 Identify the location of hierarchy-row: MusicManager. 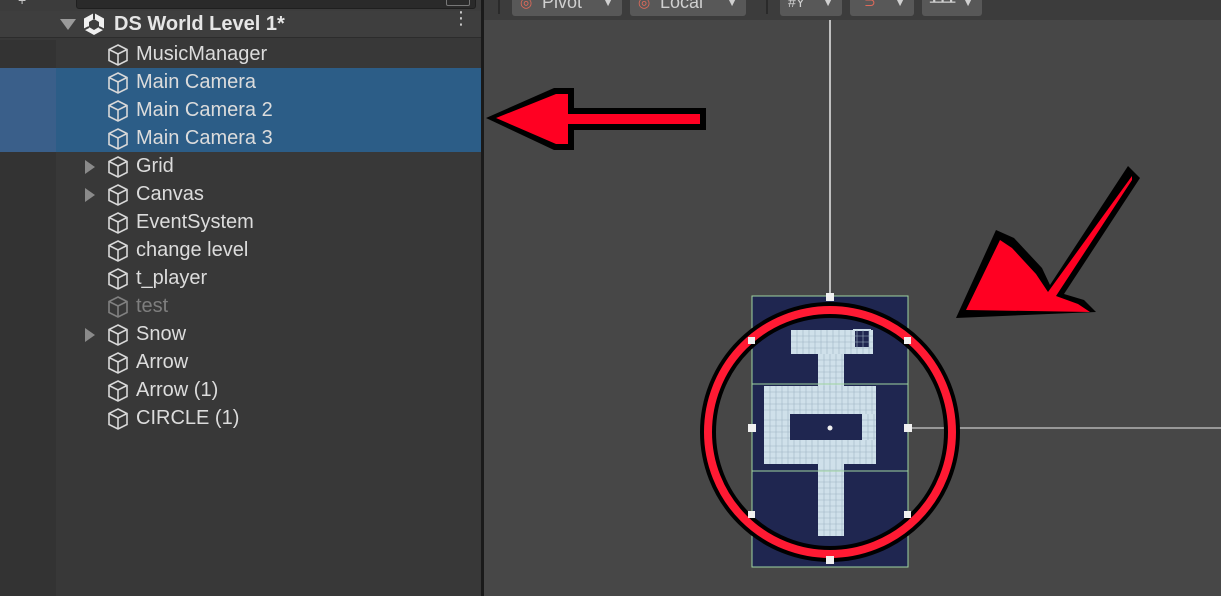
(240, 54).